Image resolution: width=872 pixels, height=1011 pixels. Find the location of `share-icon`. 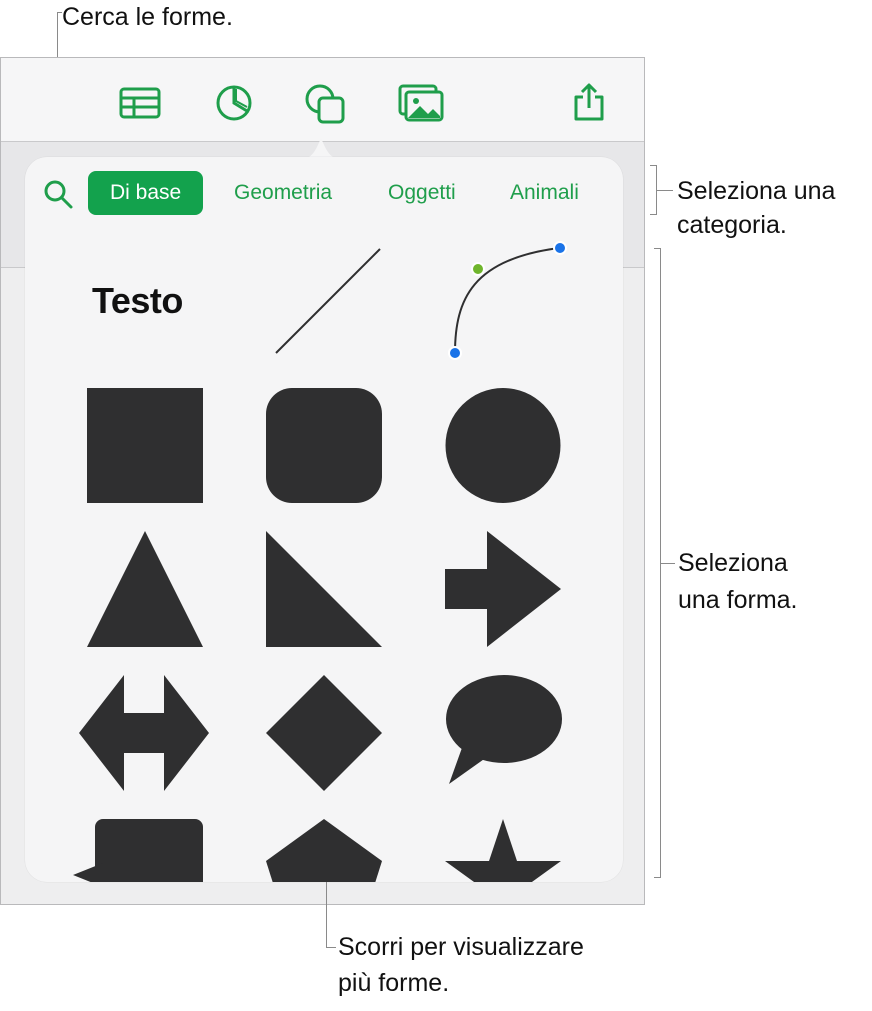

share-icon is located at coordinates (589, 102).